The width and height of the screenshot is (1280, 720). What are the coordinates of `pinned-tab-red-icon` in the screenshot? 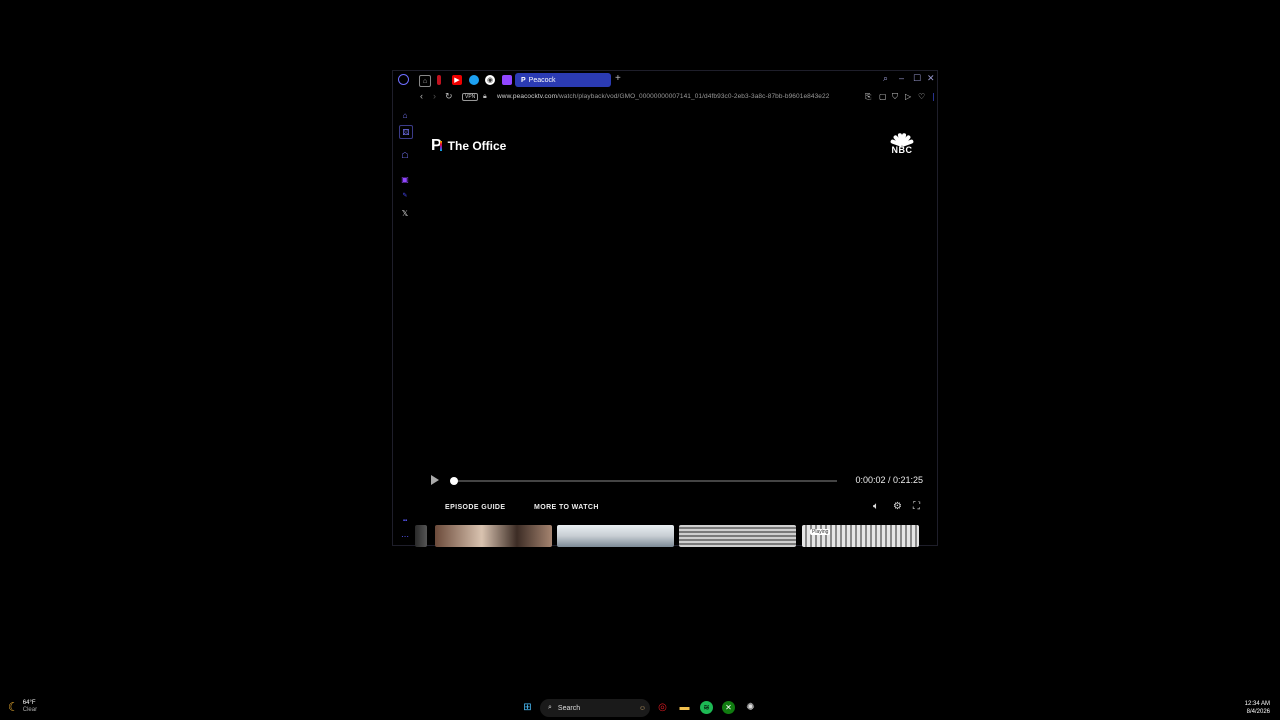 It's located at (439, 80).